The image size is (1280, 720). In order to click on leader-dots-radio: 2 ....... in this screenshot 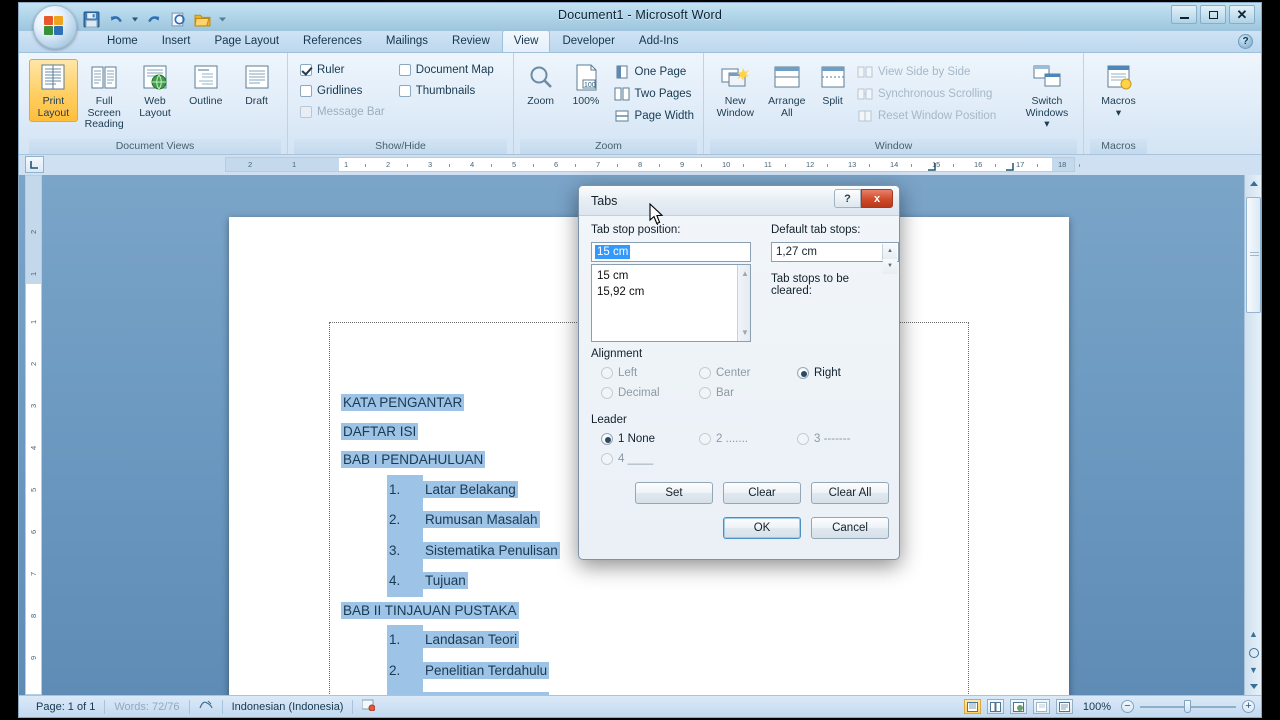, I will do `click(723, 439)`.